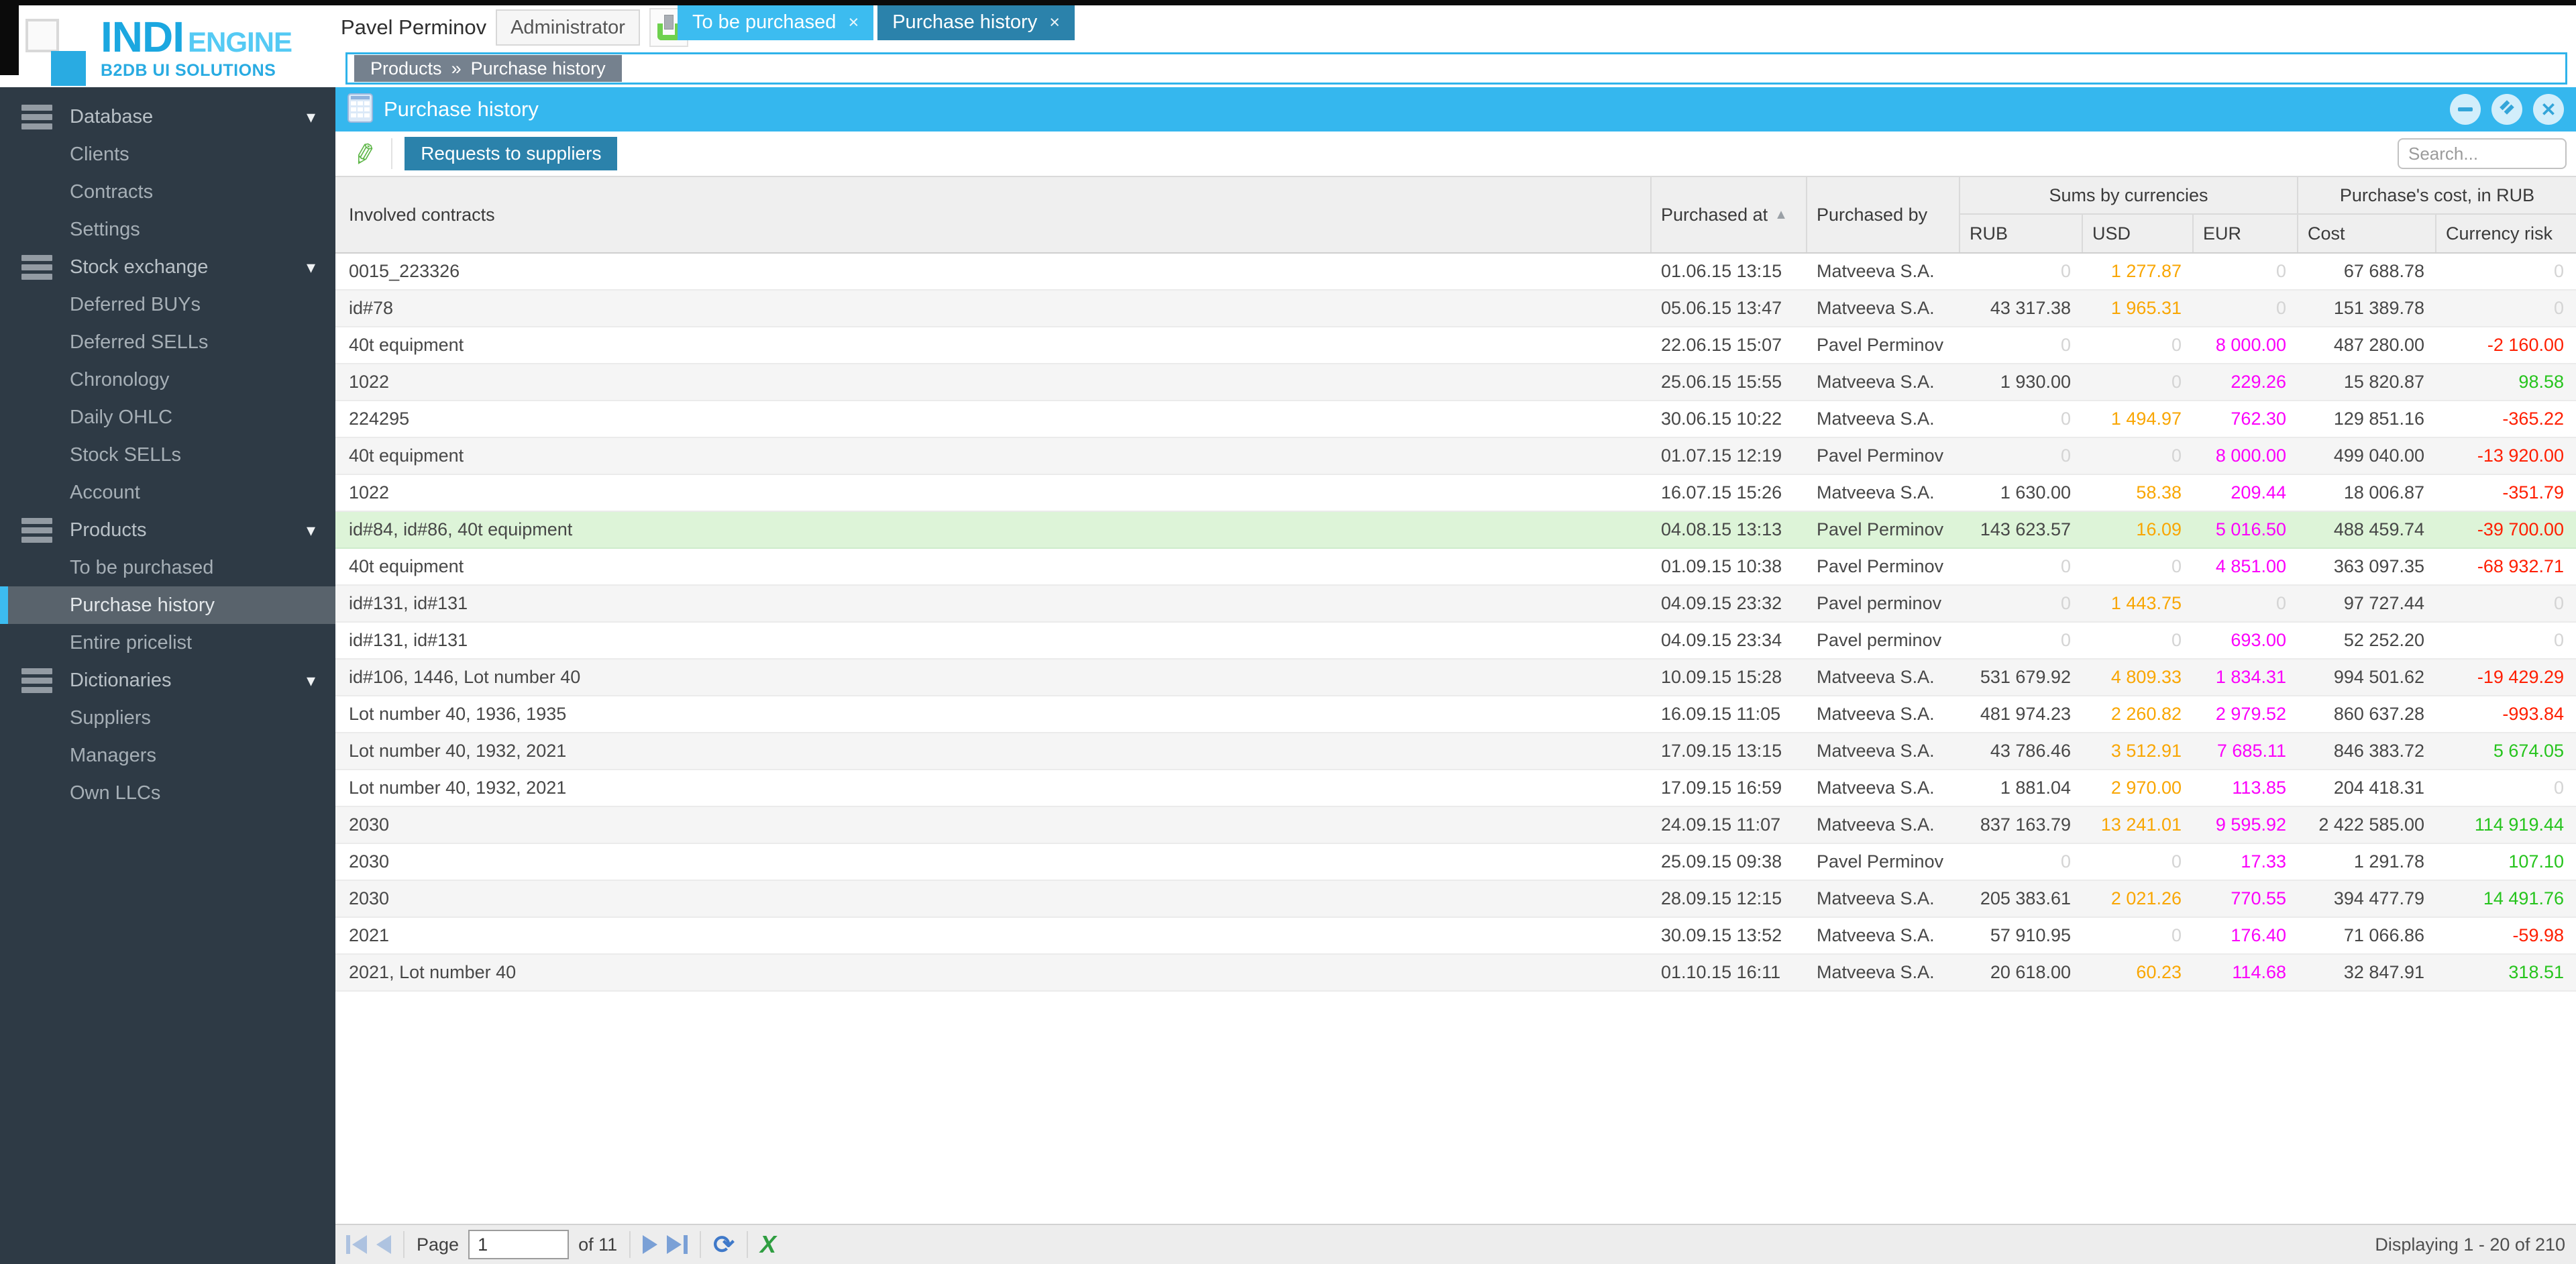 This screenshot has height=1264, width=2576. Describe the element at coordinates (167, 304) in the screenshot. I see `sidebar-item-deferred-buys: Deferred BUYs` at that location.